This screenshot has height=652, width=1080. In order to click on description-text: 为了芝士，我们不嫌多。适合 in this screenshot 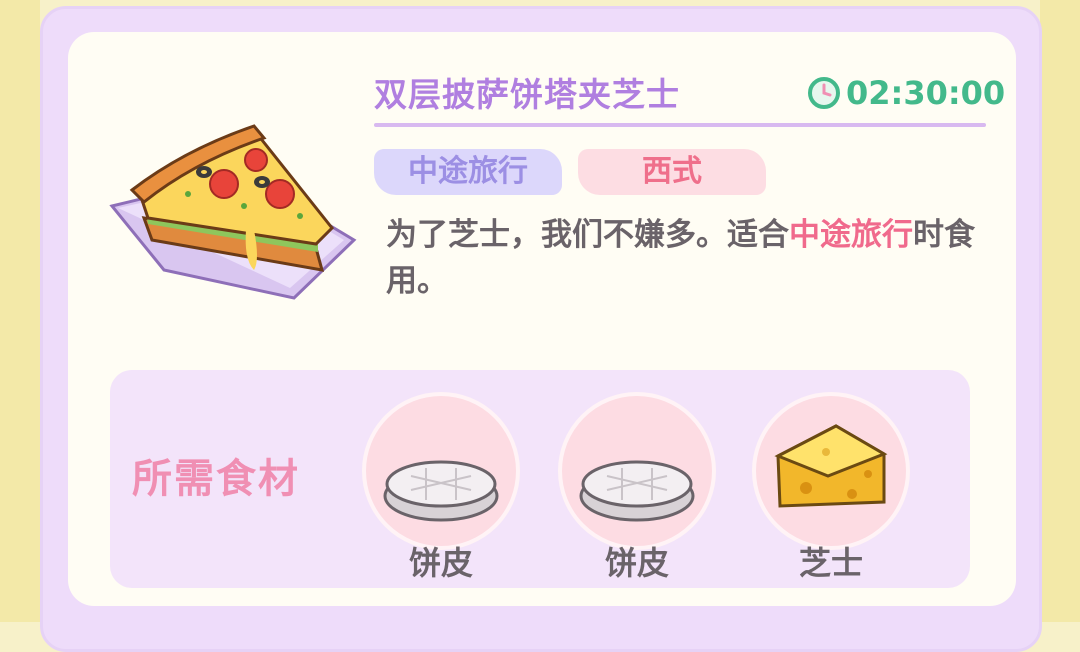, I will do `click(587, 235)`.